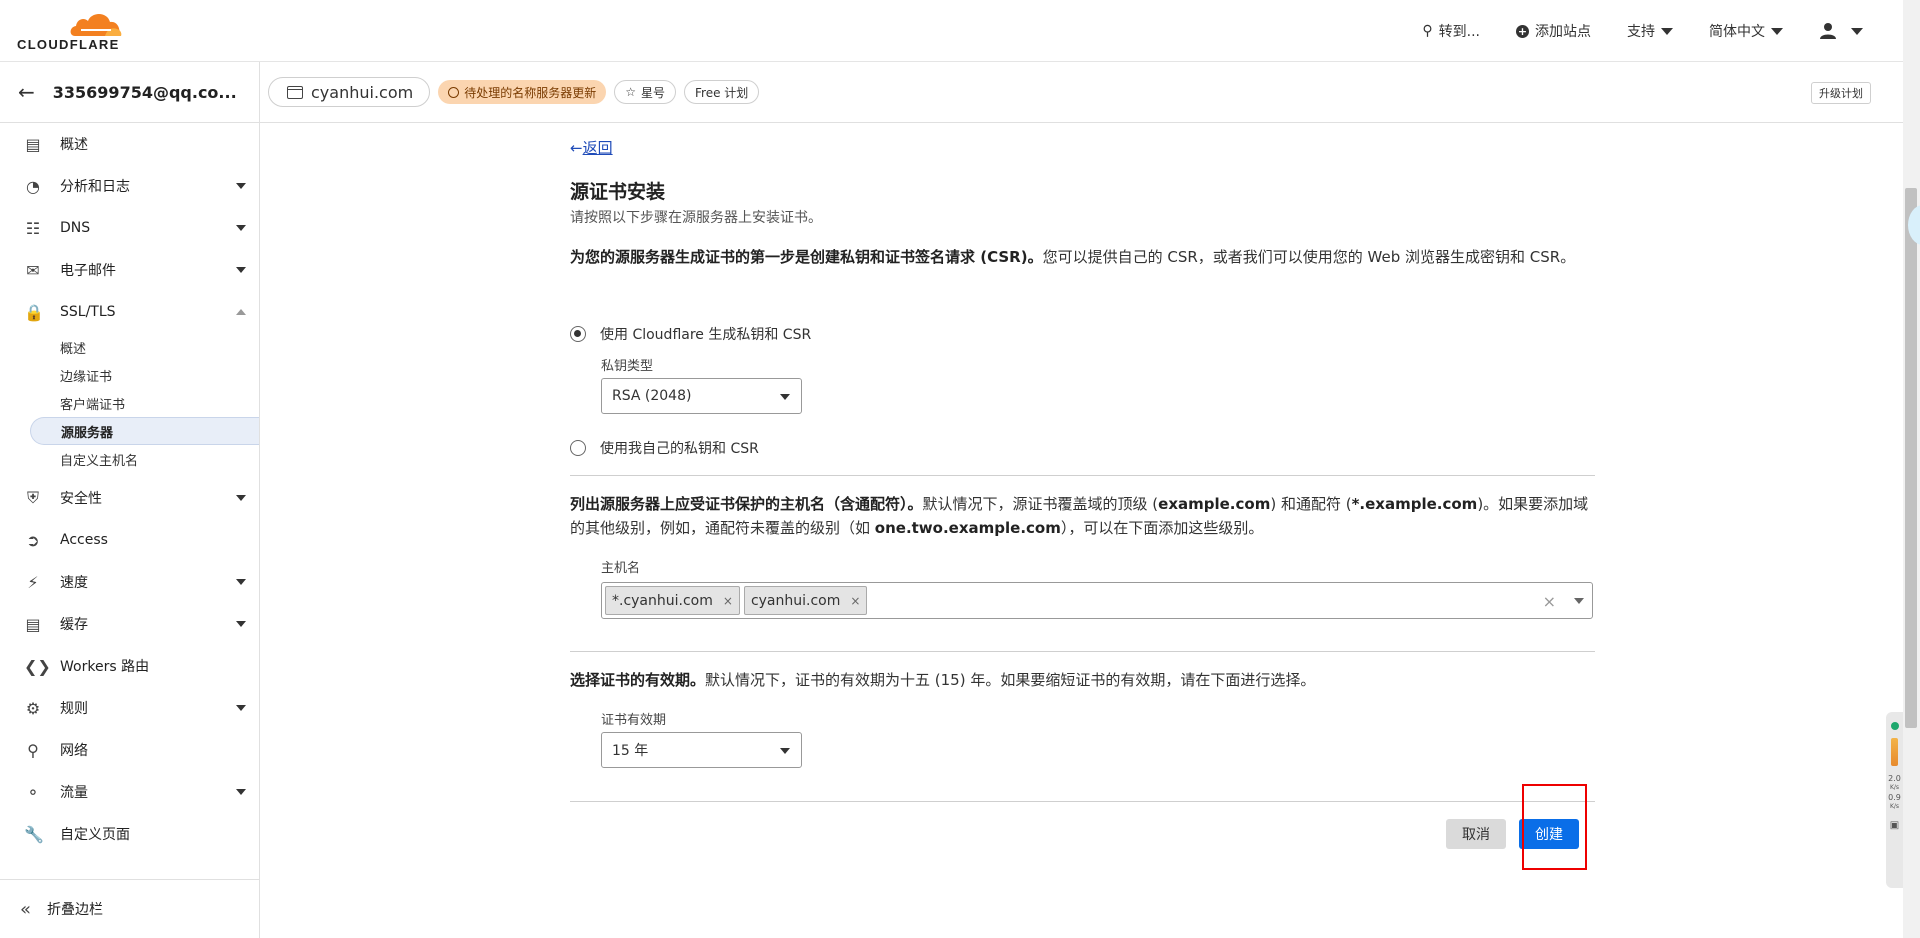  I want to click on sidebar-item-network: ⚲ 网络, so click(129, 750).